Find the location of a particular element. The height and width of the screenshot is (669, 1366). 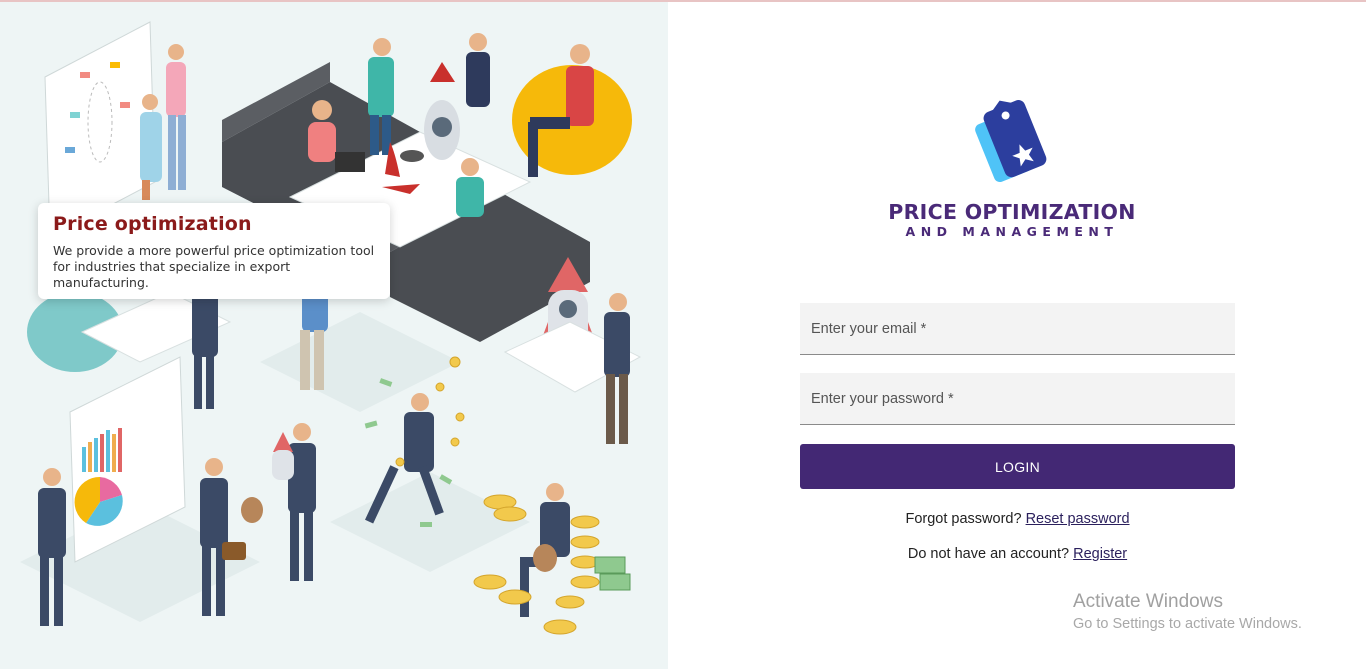

reset-password-link: Reset password is located at coordinates (1078, 519).